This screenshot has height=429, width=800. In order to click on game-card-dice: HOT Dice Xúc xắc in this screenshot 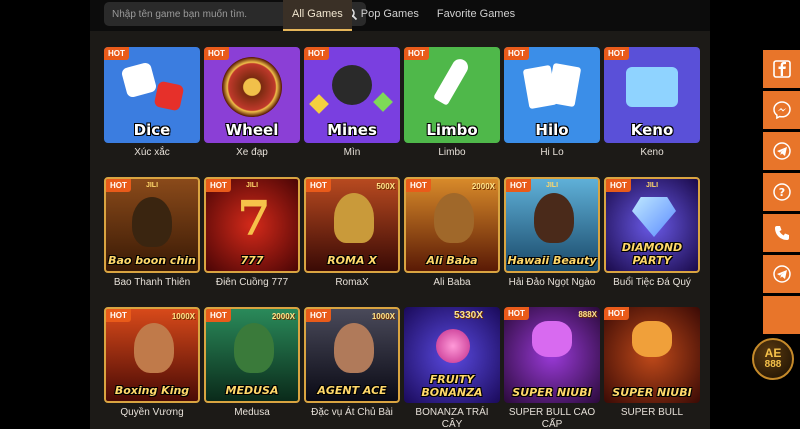, I will do `click(152, 103)`.